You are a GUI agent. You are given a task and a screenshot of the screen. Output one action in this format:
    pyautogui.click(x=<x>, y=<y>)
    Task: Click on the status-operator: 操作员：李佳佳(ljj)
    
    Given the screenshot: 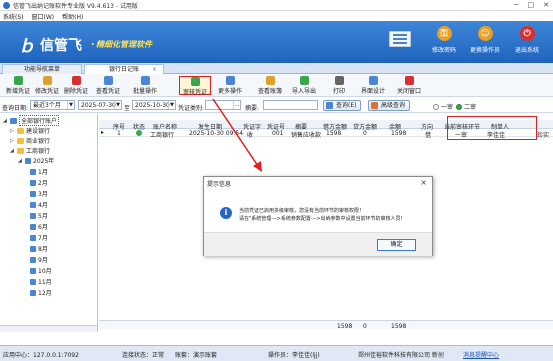 What is the action you would take?
    pyautogui.click(x=294, y=355)
    